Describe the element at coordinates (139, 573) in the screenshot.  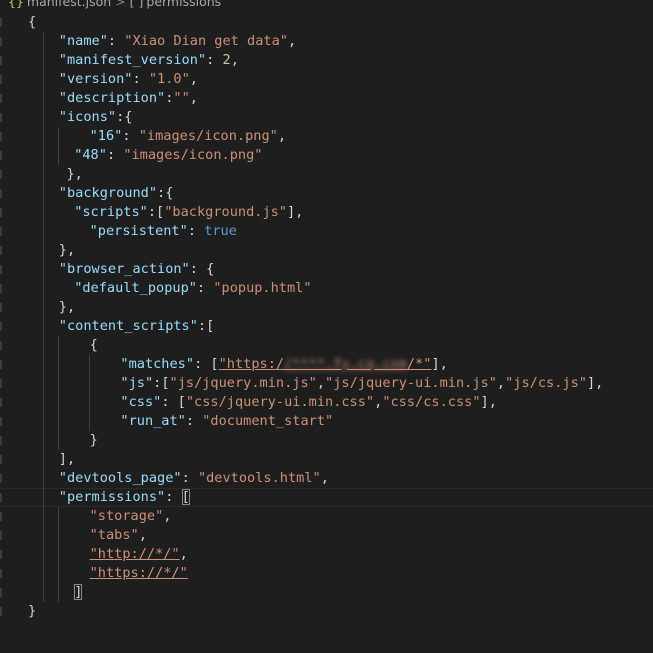
I see `line-text: "https://*/"` at that location.